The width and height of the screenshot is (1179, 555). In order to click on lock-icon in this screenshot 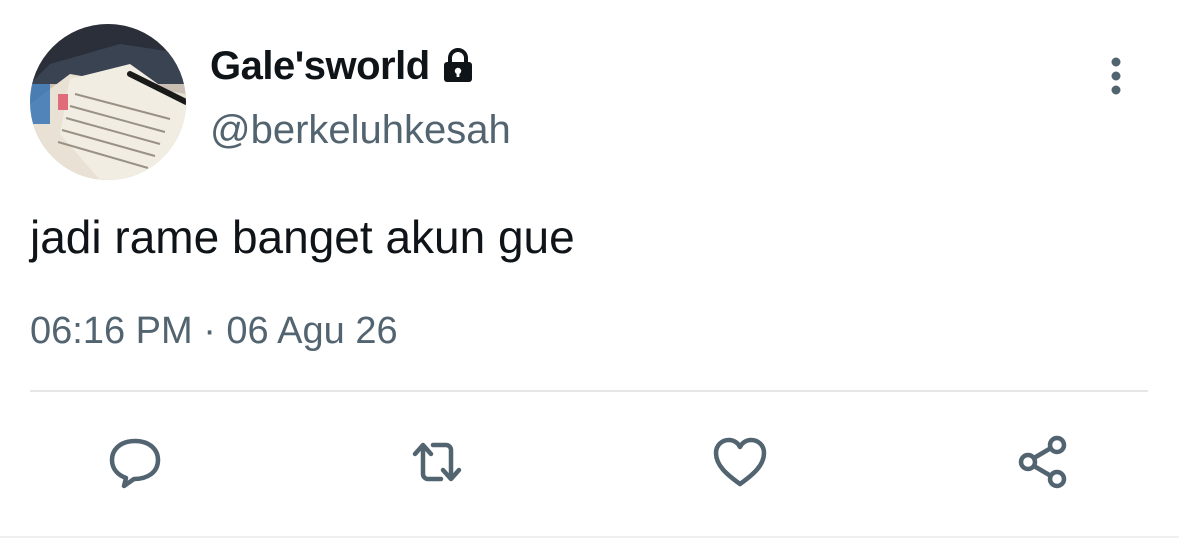, I will do `click(458, 66)`.